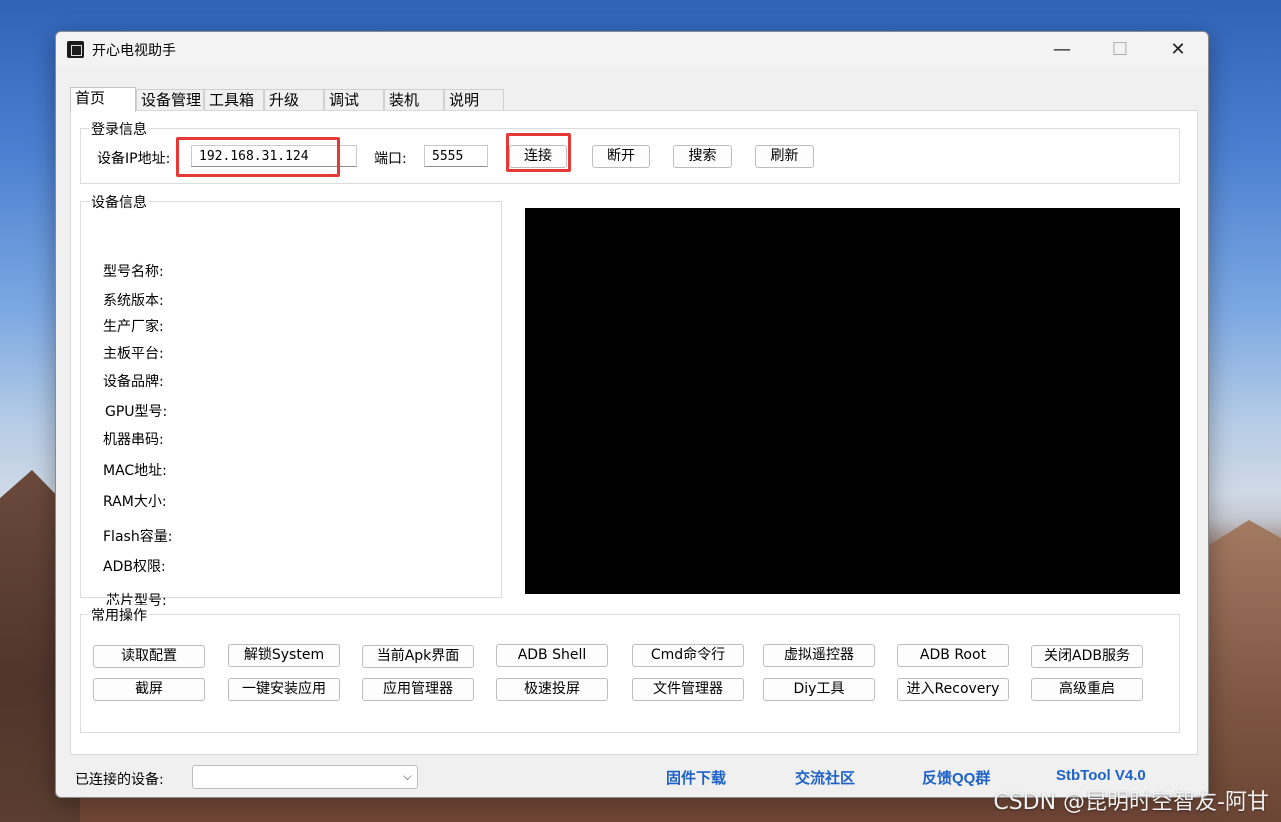 The image size is (1281, 822). I want to click on info-brand: 设备品牌:, so click(133, 382).